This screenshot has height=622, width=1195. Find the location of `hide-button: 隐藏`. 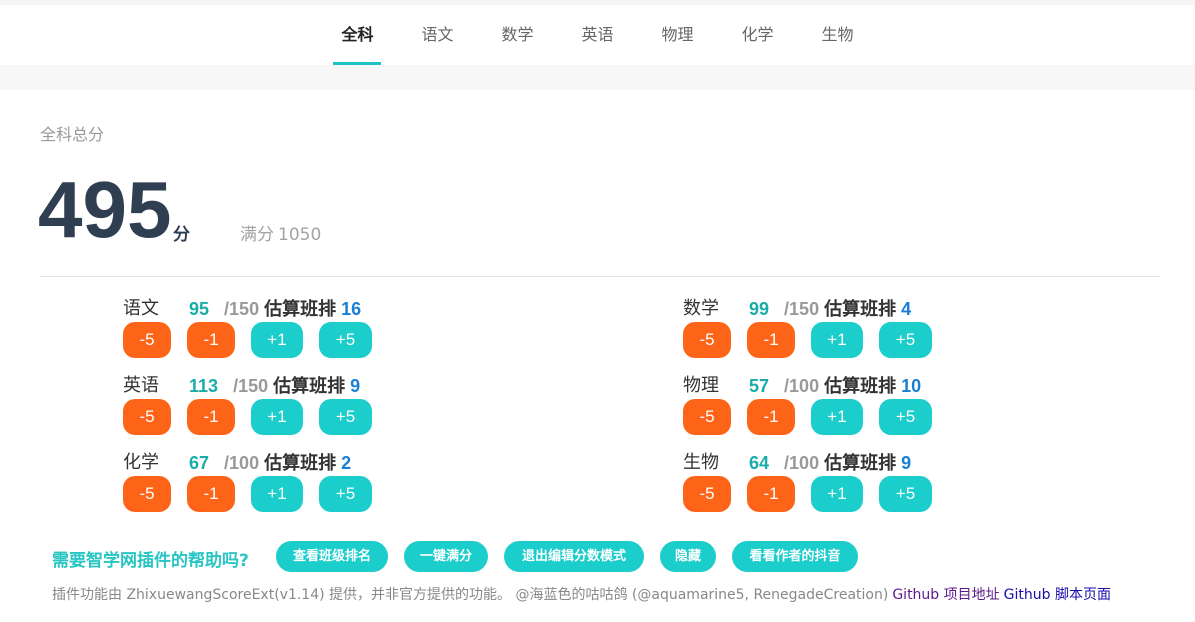

hide-button: 隐藏 is located at coordinates (688, 556).